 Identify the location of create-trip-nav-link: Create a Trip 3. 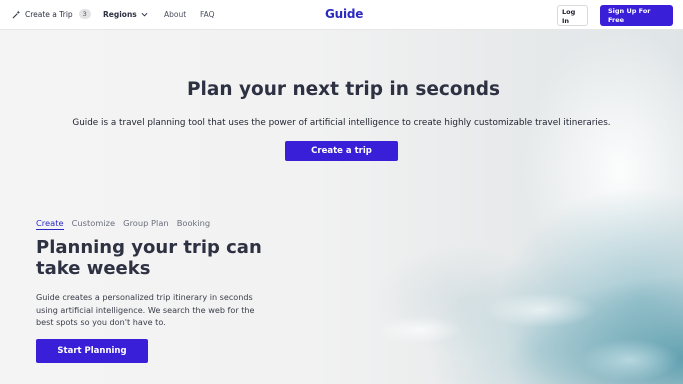
(51, 14).